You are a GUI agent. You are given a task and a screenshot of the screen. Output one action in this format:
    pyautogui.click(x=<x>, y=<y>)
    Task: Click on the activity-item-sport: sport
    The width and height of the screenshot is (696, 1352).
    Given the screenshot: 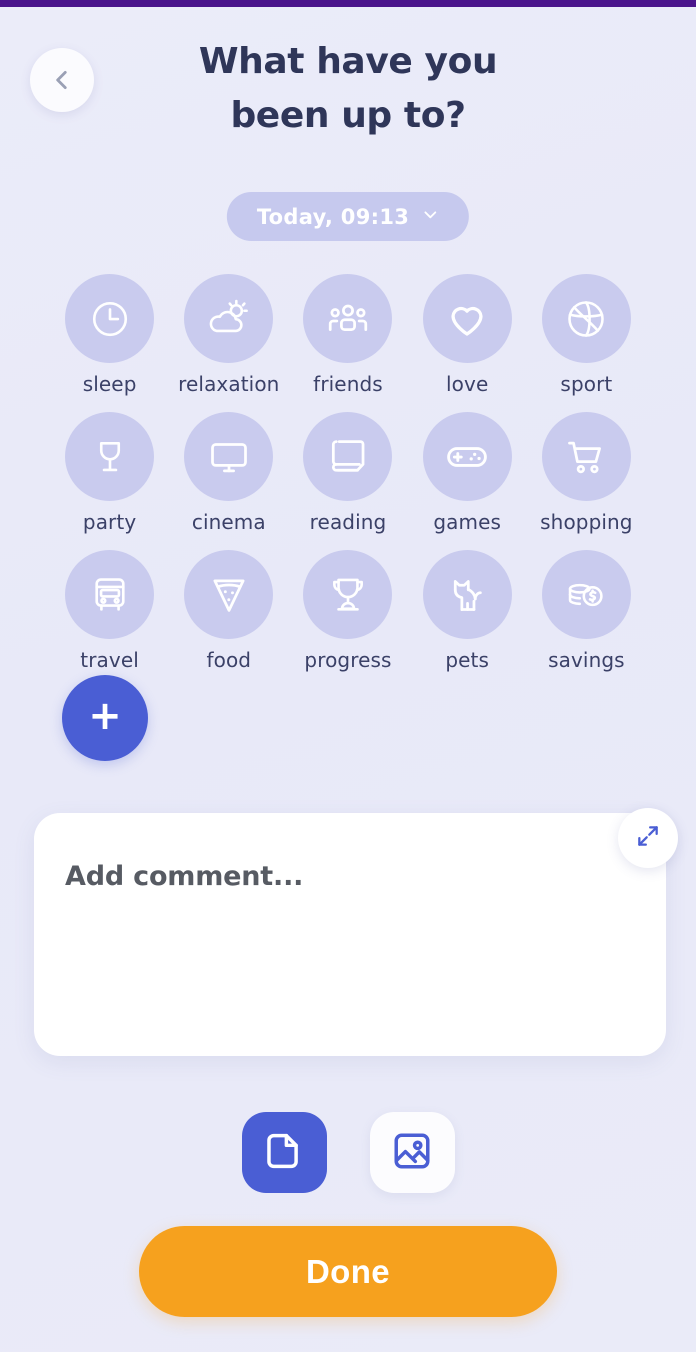 What is the action you would take?
    pyautogui.click(x=586, y=335)
    